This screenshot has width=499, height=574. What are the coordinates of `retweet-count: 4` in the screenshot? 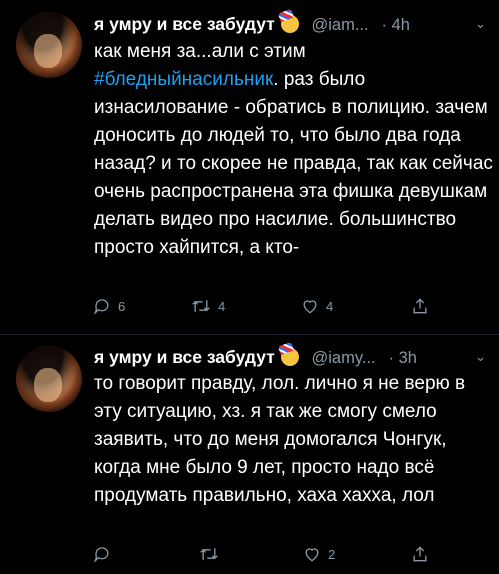 It's located at (222, 306).